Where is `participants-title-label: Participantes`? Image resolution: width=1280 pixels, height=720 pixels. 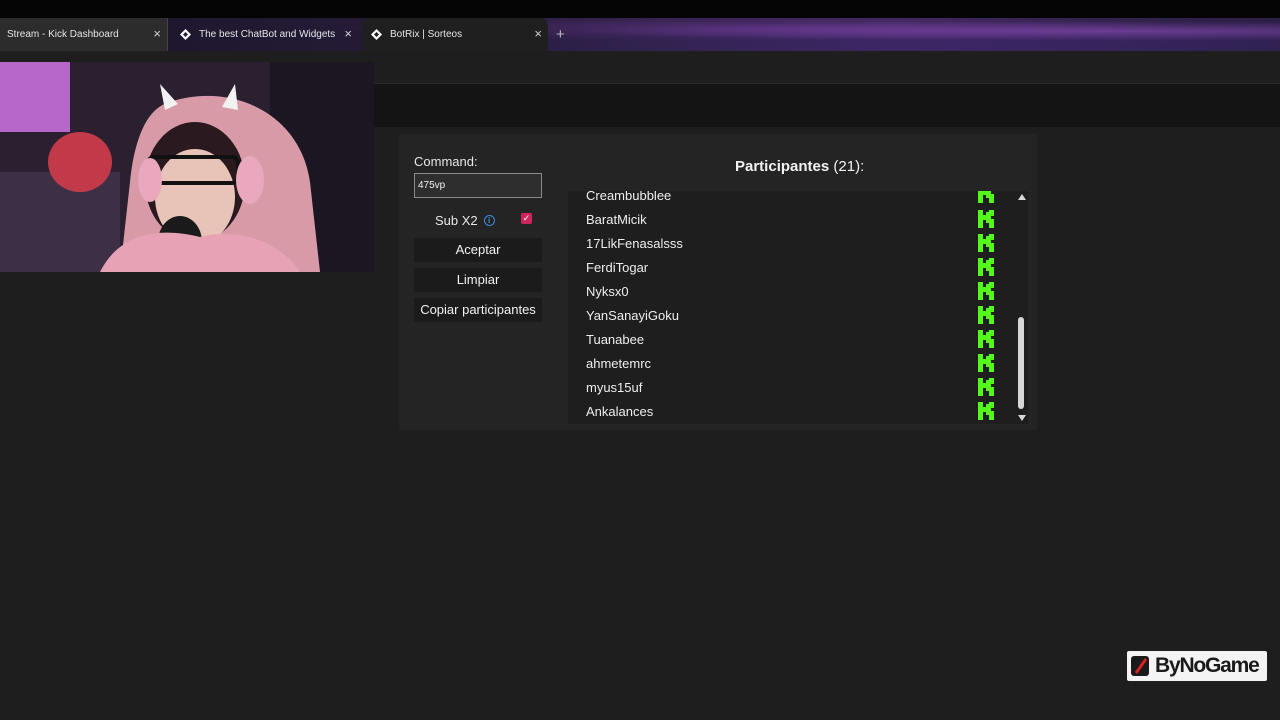
participants-title-label: Participantes is located at coordinates (782, 166).